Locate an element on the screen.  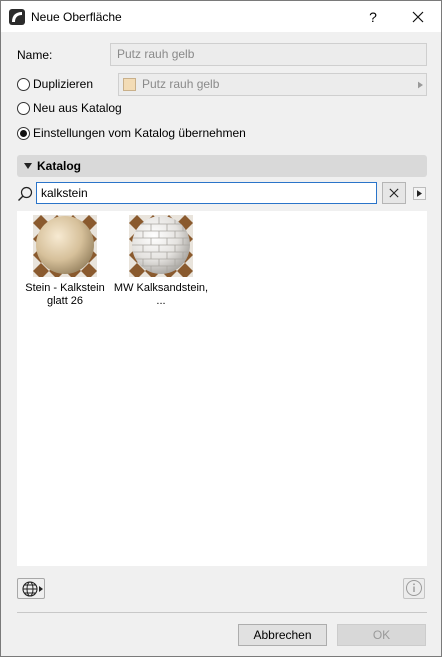
clear-x-icon is located at coordinates (394, 193).